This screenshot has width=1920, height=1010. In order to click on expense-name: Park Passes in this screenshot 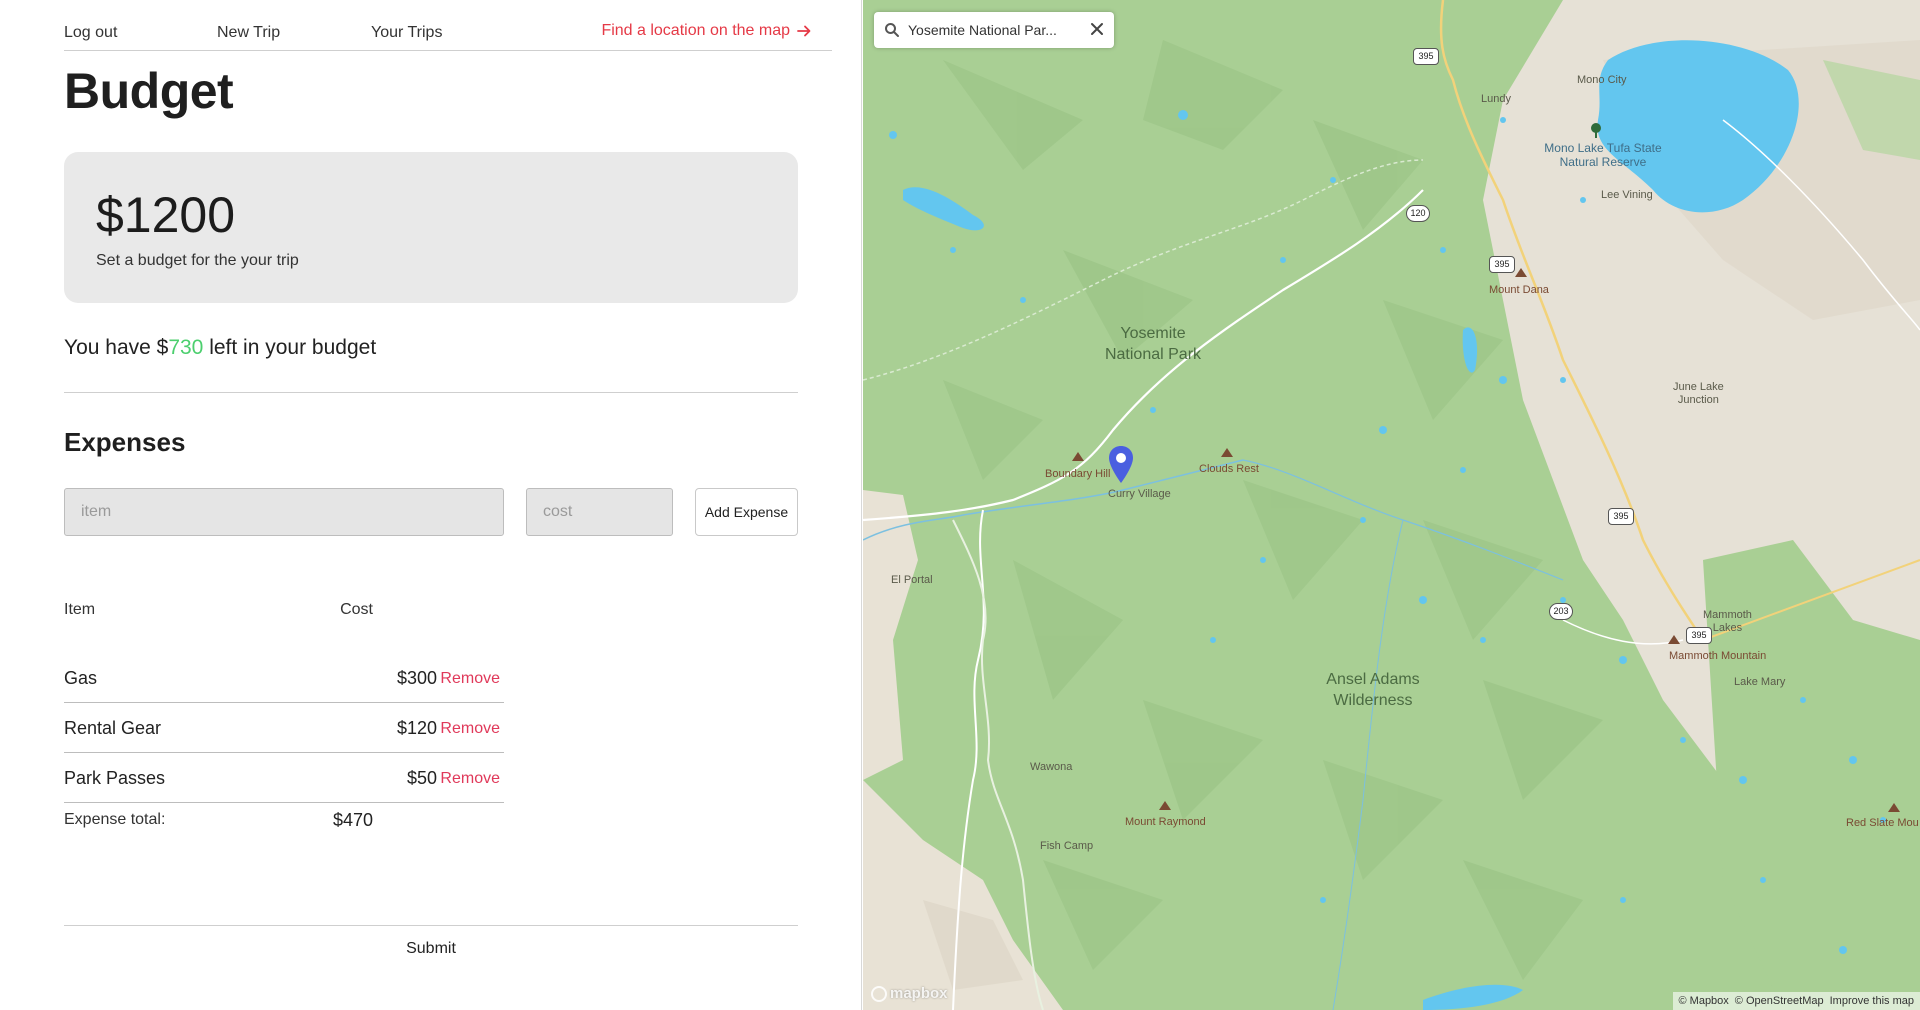, I will do `click(115, 778)`.